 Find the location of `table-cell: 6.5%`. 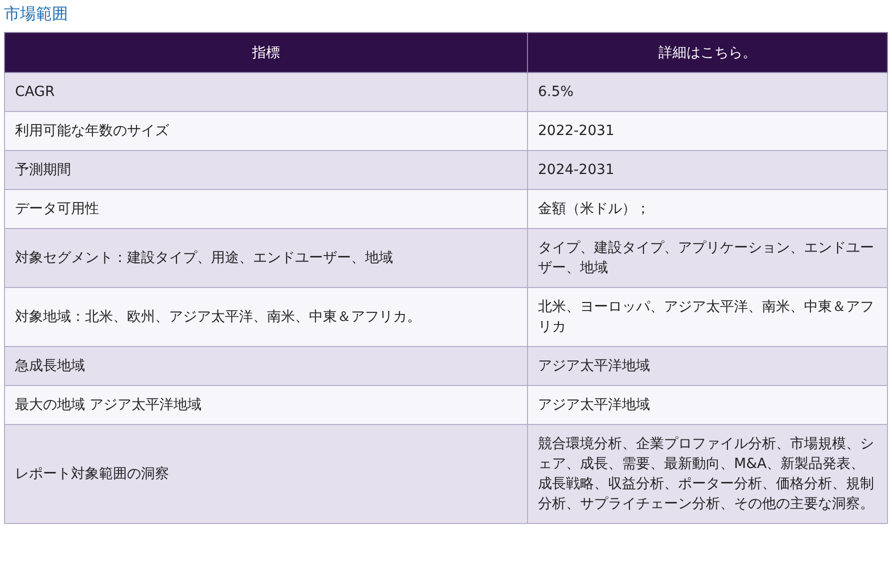

table-cell: 6.5% is located at coordinates (708, 92).